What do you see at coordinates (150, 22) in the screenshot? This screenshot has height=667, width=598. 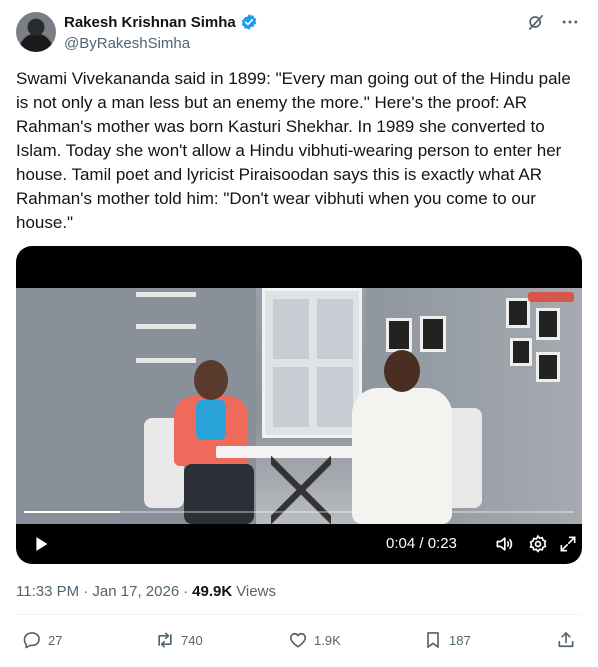 I see `author-display-name: Rakesh Krishnan Simha` at bounding box center [150, 22].